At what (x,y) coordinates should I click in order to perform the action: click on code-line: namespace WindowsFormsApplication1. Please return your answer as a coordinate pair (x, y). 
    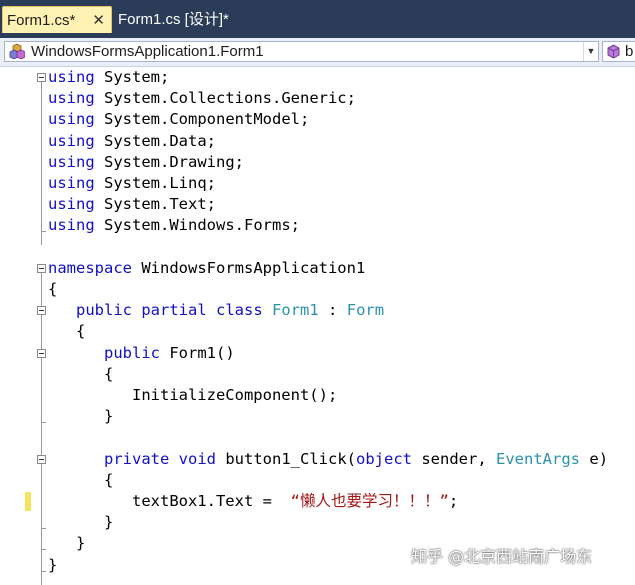
    Looking at the image, I should click on (206, 268).